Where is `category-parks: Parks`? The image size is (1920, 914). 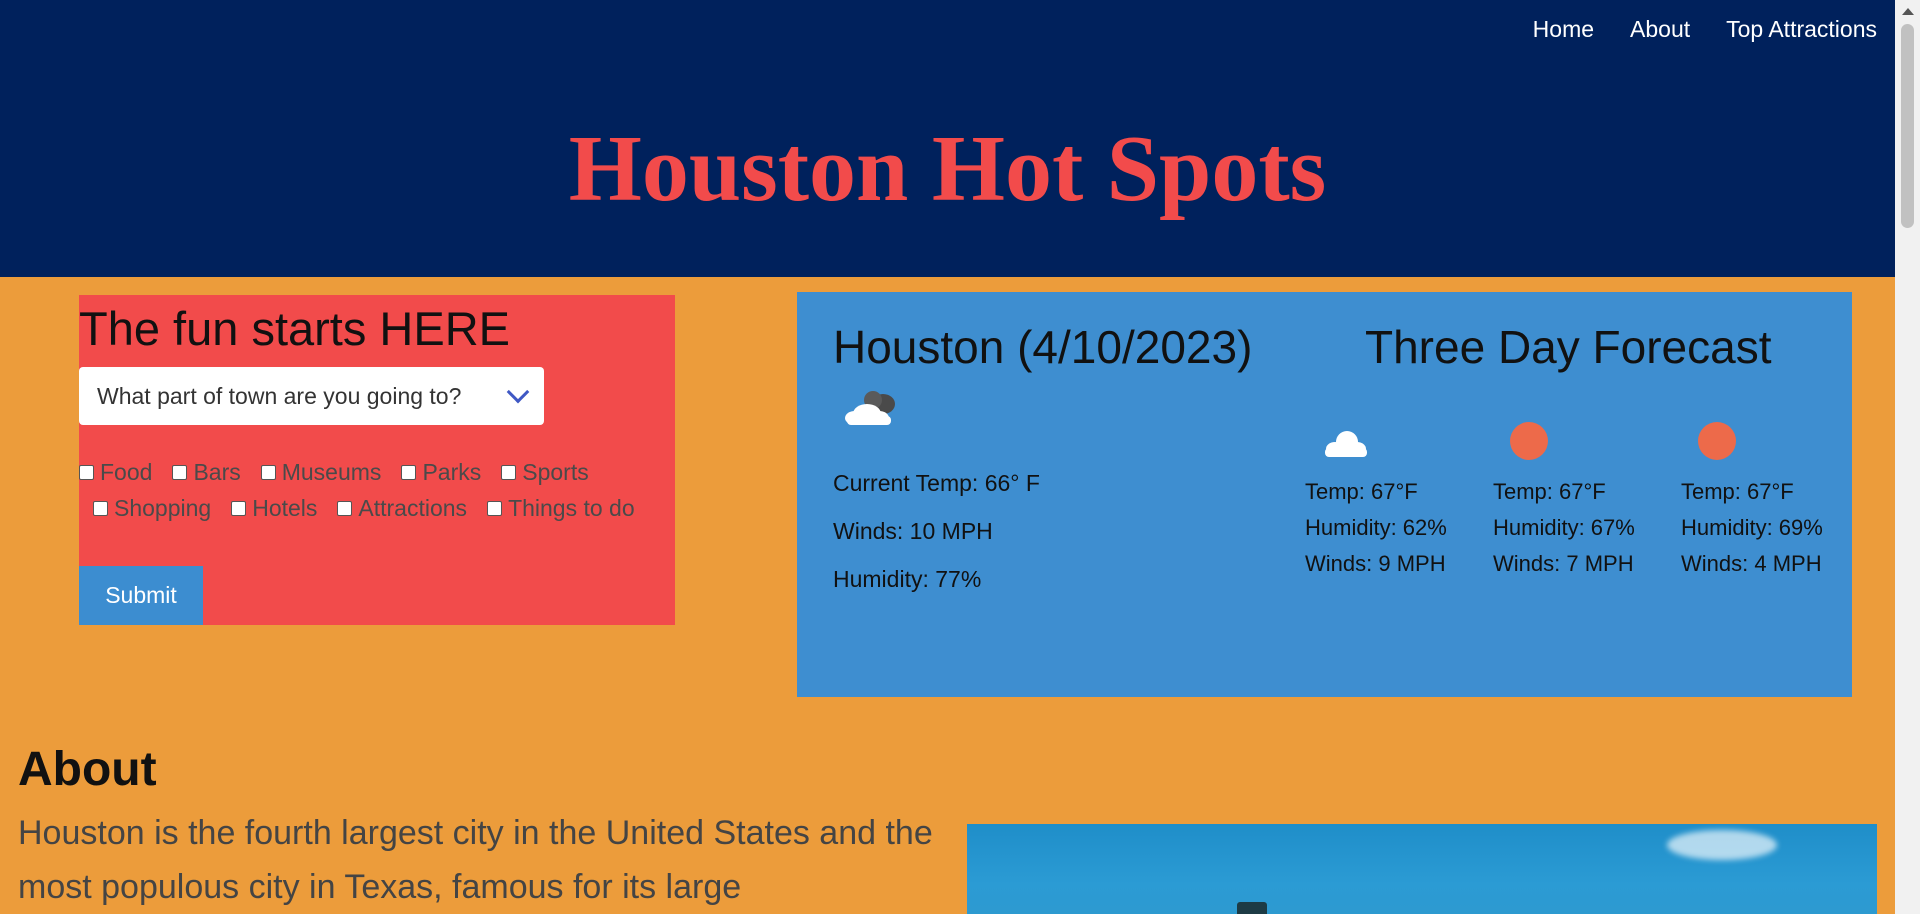 category-parks: Parks is located at coordinates (441, 472).